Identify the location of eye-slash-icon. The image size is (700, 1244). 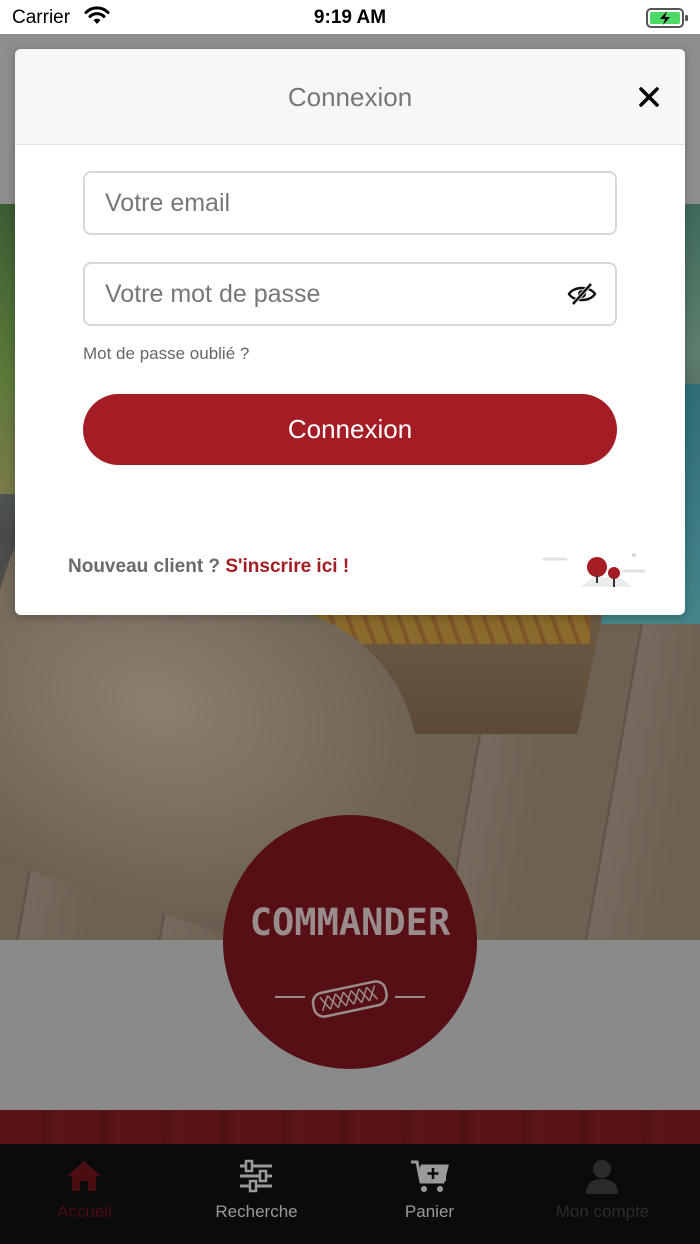
(582, 296).